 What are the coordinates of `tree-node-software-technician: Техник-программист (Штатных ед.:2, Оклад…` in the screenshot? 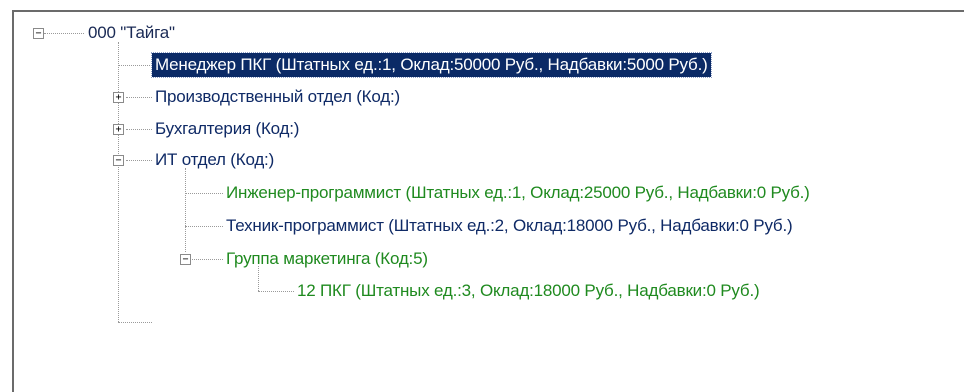 It's located at (509, 226).